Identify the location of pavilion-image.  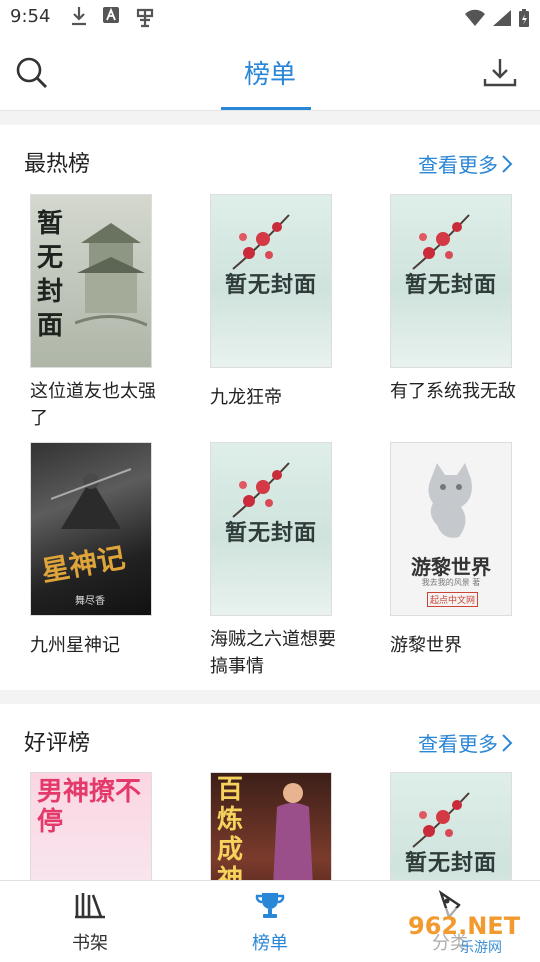
(111, 275).